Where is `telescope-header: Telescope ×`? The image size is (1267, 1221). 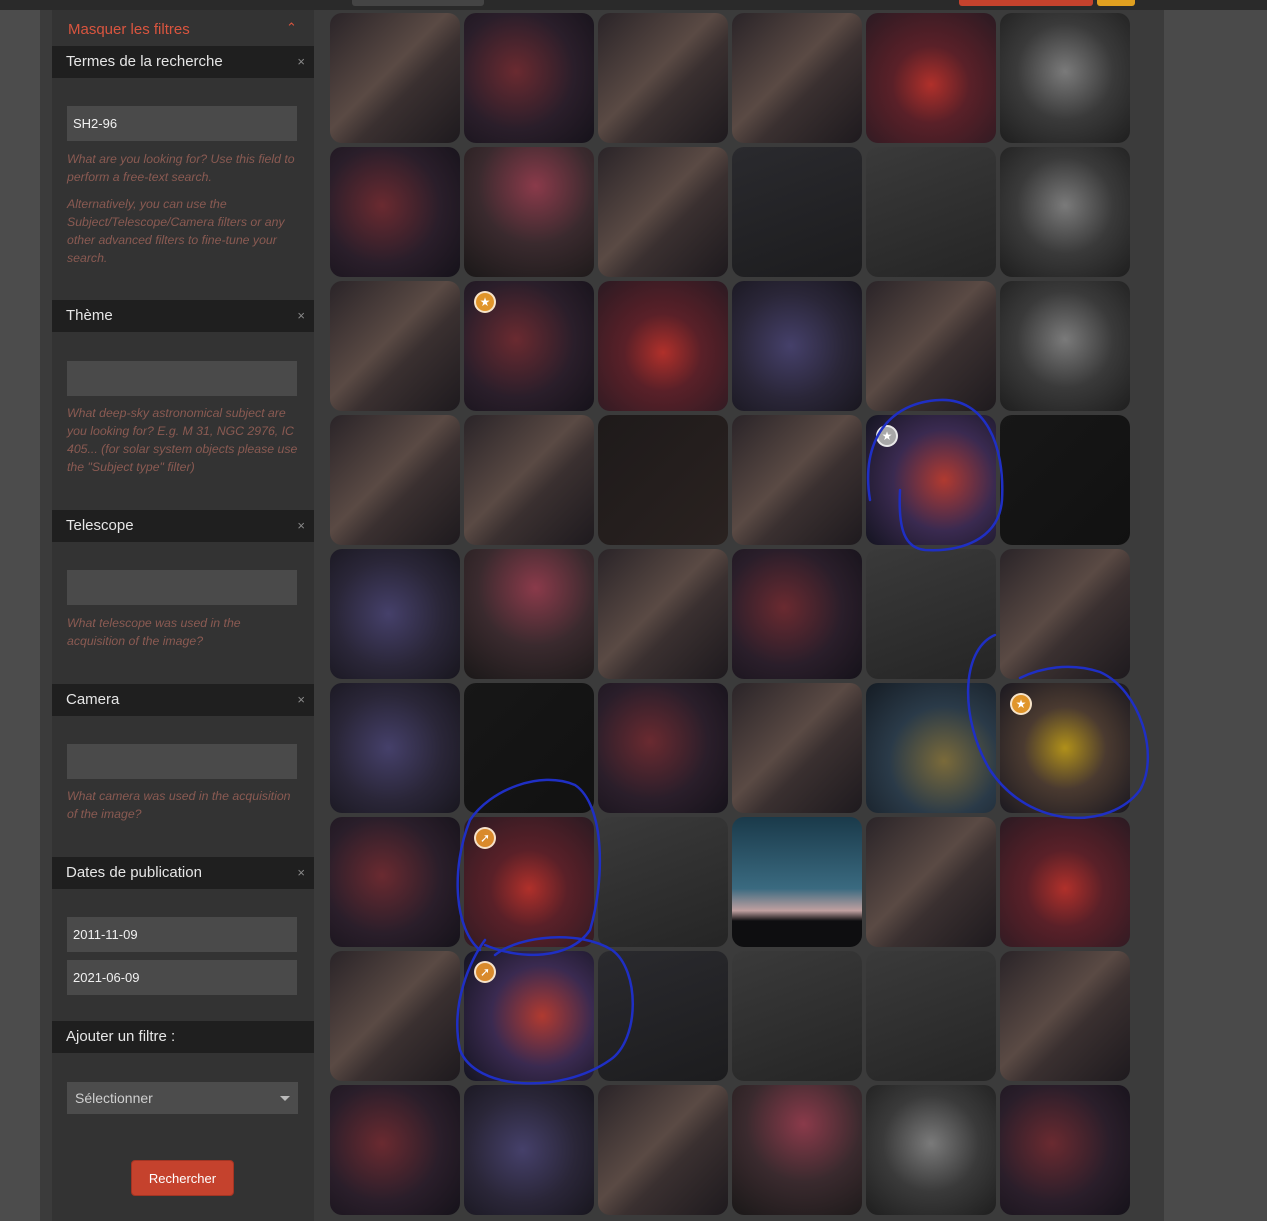
telescope-header: Telescope × is located at coordinates (183, 526).